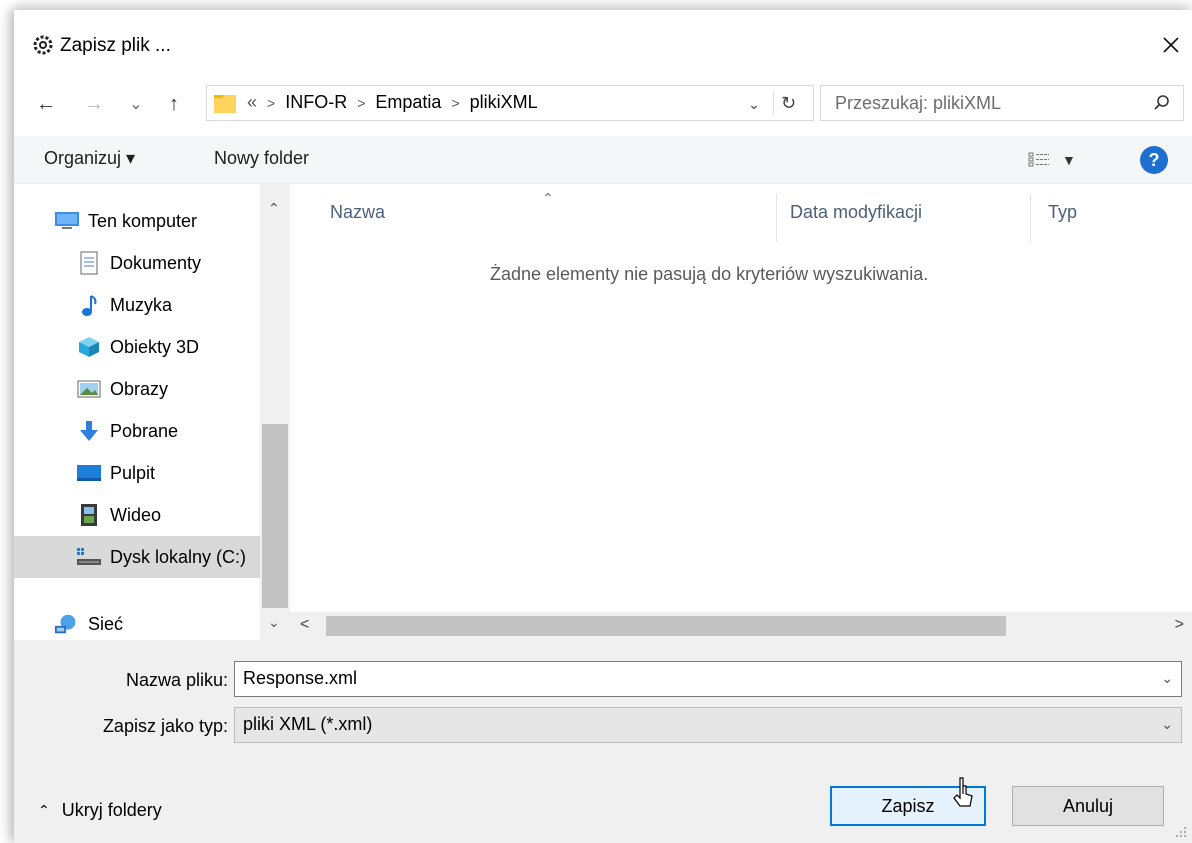 The image size is (1192, 843). I want to click on new-folder-button: Nowy folder, so click(261, 158).